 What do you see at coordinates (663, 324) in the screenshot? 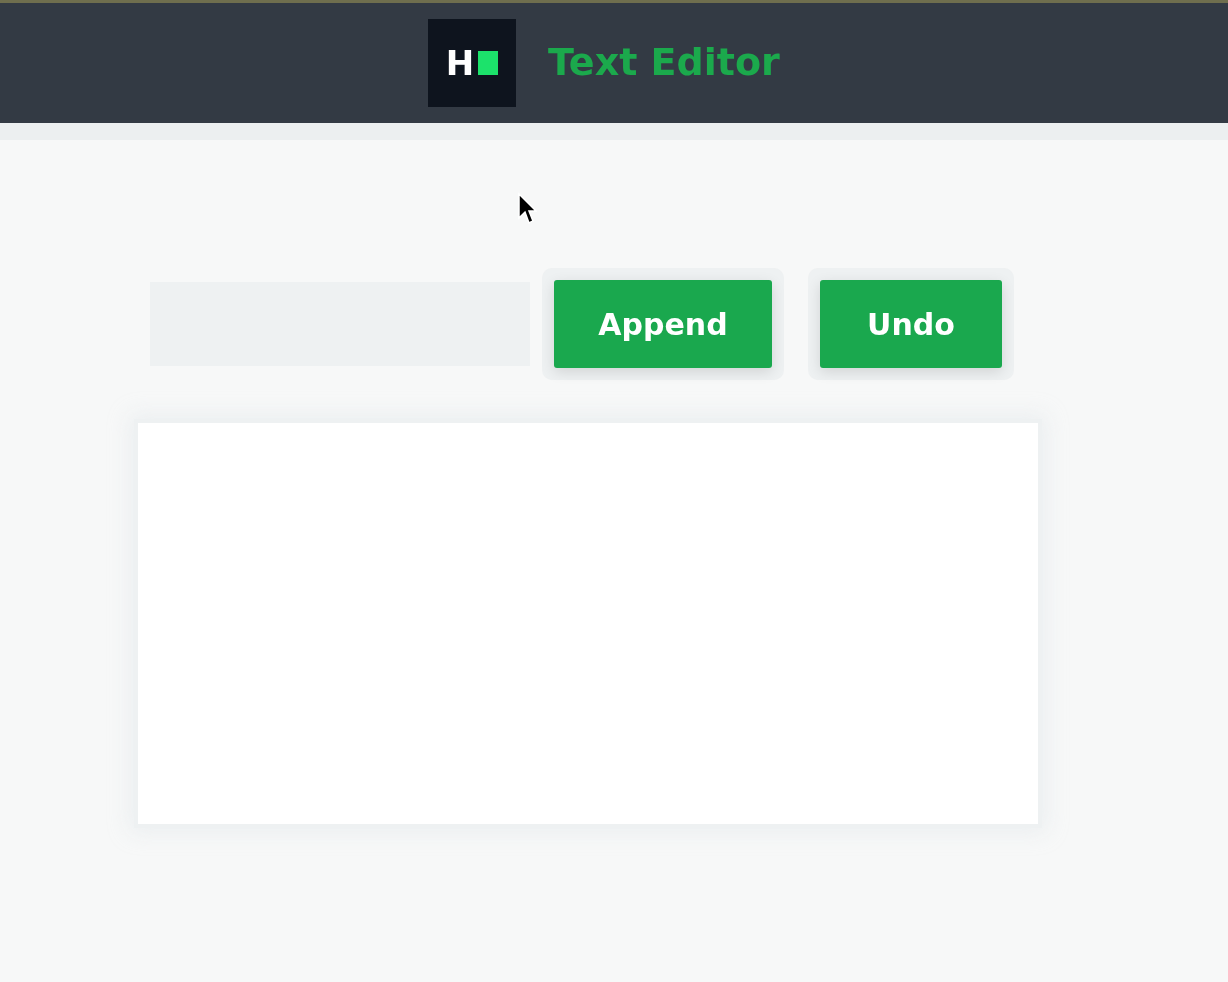
I see `append-button: Append` at bounding box center [663, 324].